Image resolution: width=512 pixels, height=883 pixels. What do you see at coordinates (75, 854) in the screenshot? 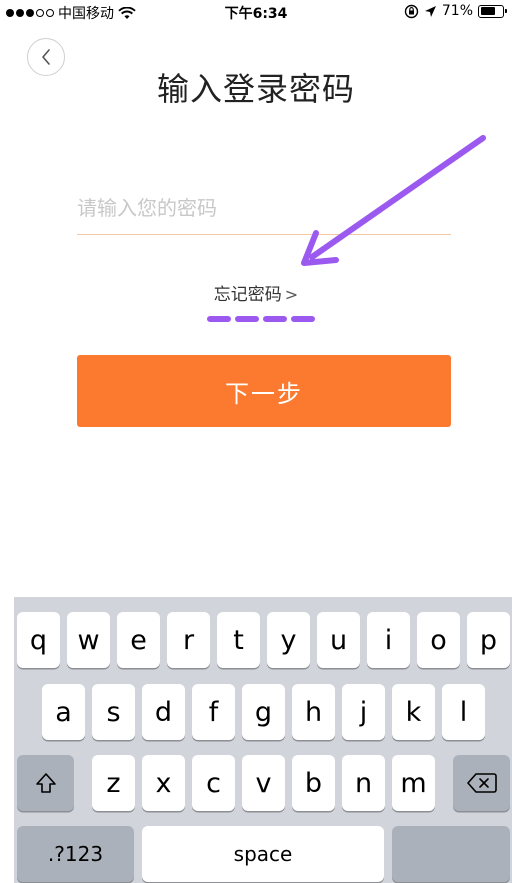
I see `numbers-key: .?123` at bounding box center [75, 854].